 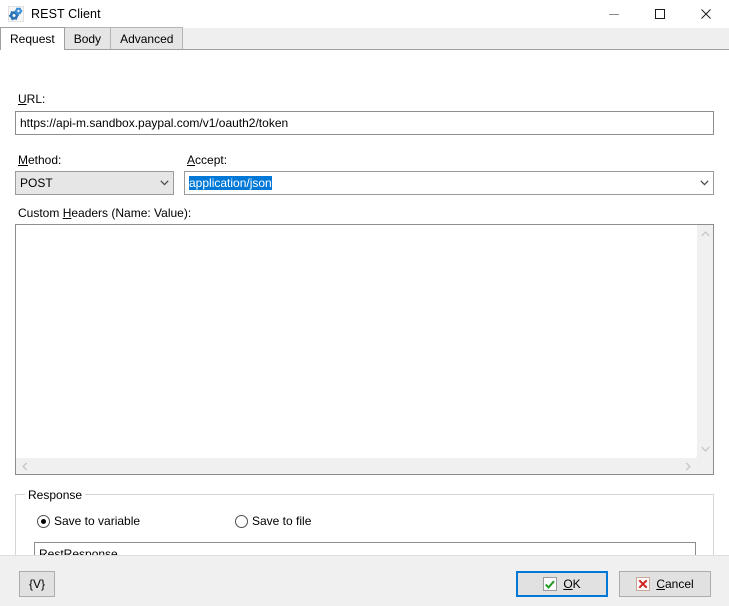 I want to click on custom-headers-label: Custom Headers (Name: Value):, so click(x=104, y=213).